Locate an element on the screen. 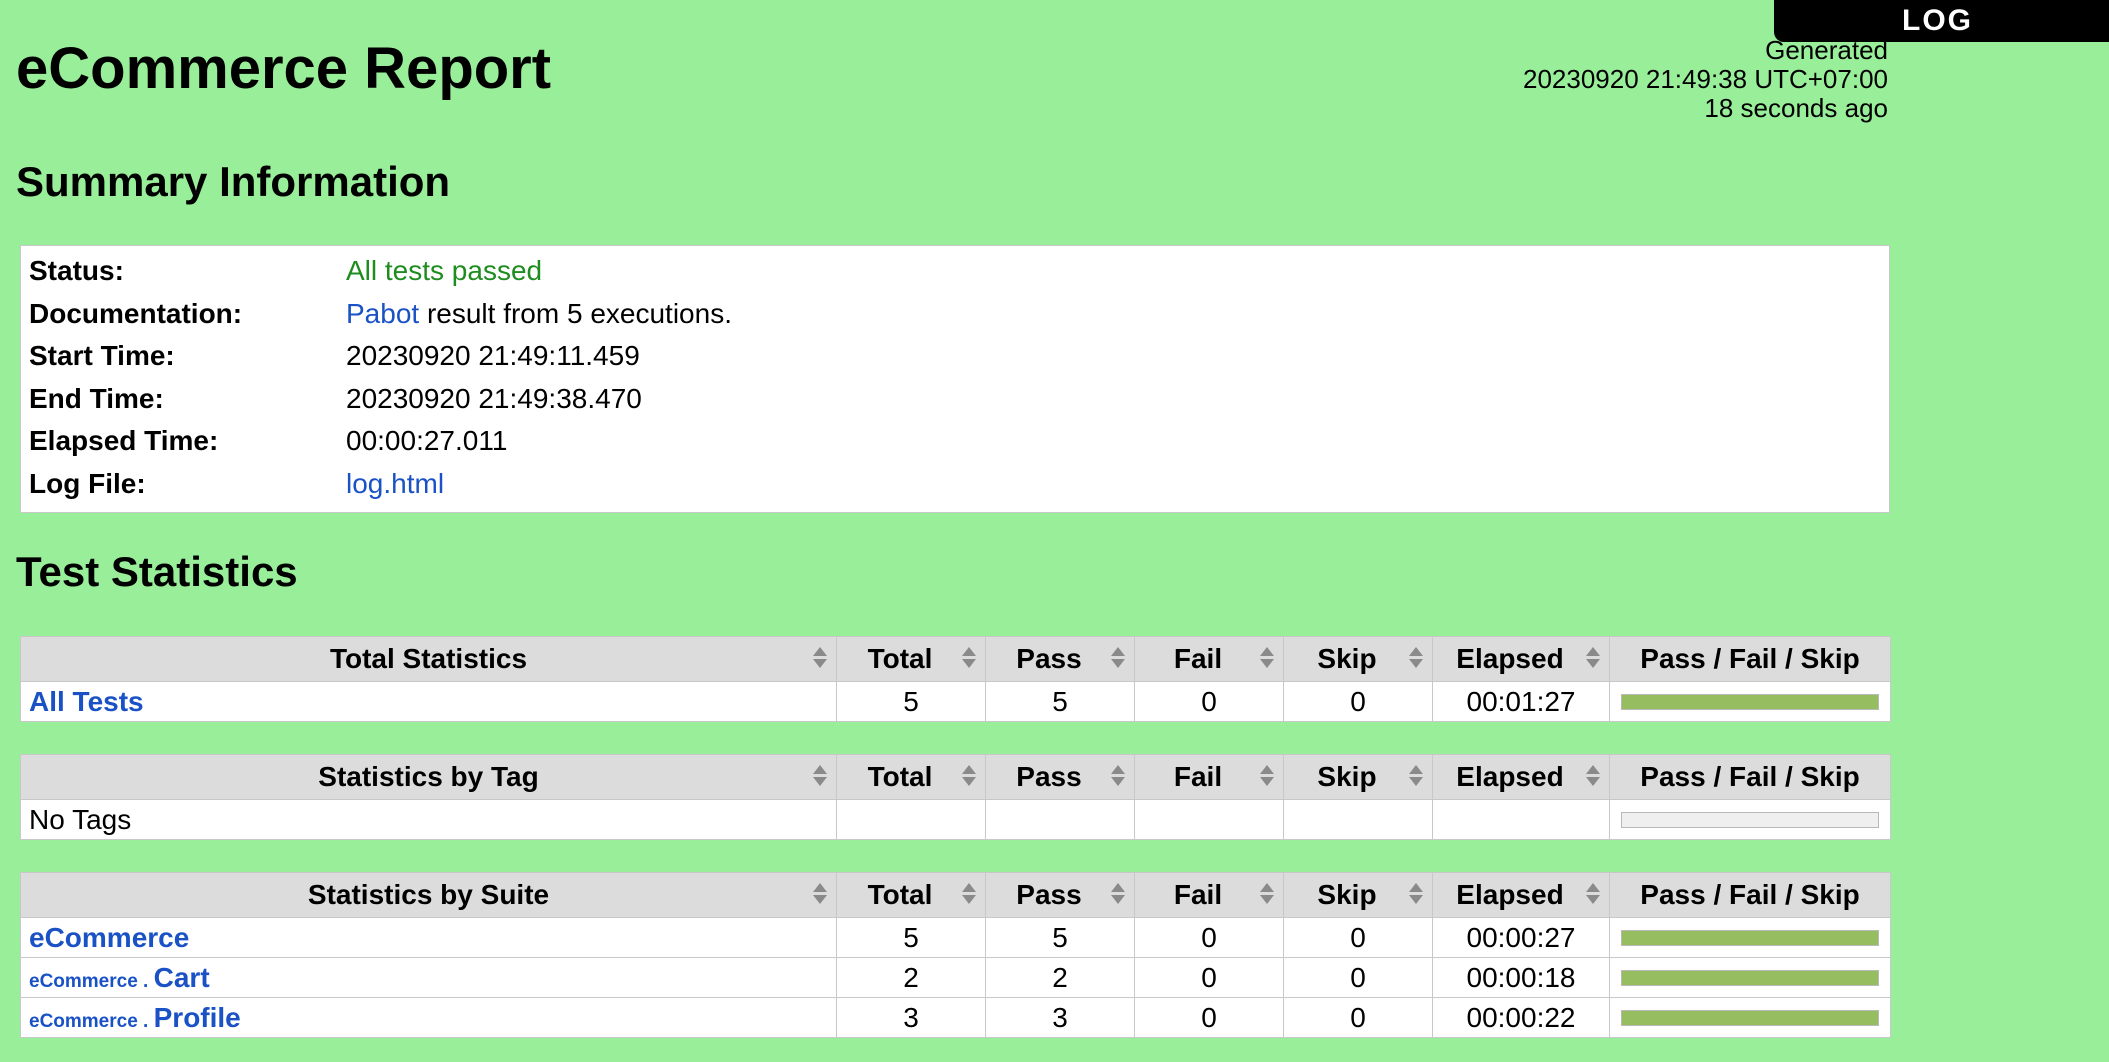  status-value: All tests passed is located at coordinates (1117, 271).